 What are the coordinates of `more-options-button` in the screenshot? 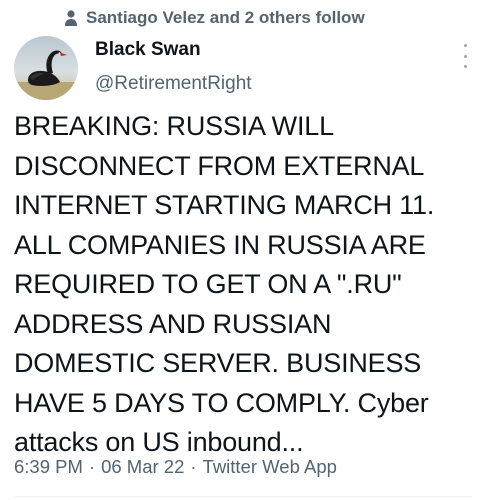 It's located at (465, 56).